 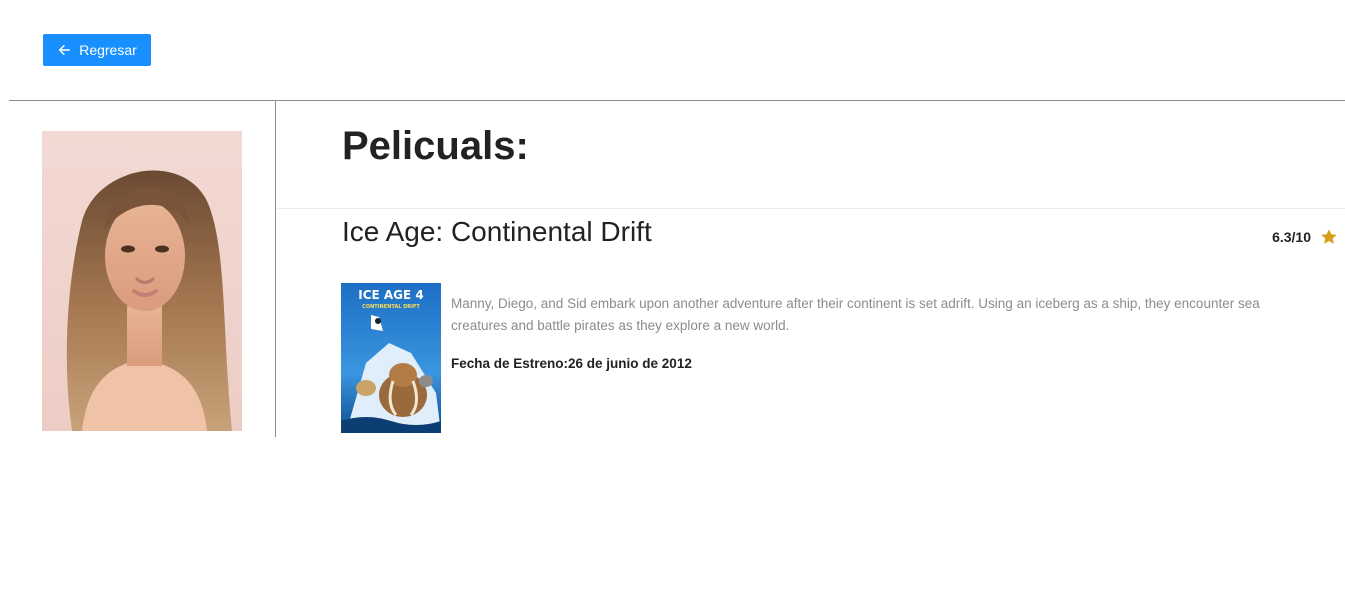 What do you see at coordinates (497, 232) in the screenshot?
I see `movie-title: Ice Age: Continental Drift` at bounding box center [497, 232].